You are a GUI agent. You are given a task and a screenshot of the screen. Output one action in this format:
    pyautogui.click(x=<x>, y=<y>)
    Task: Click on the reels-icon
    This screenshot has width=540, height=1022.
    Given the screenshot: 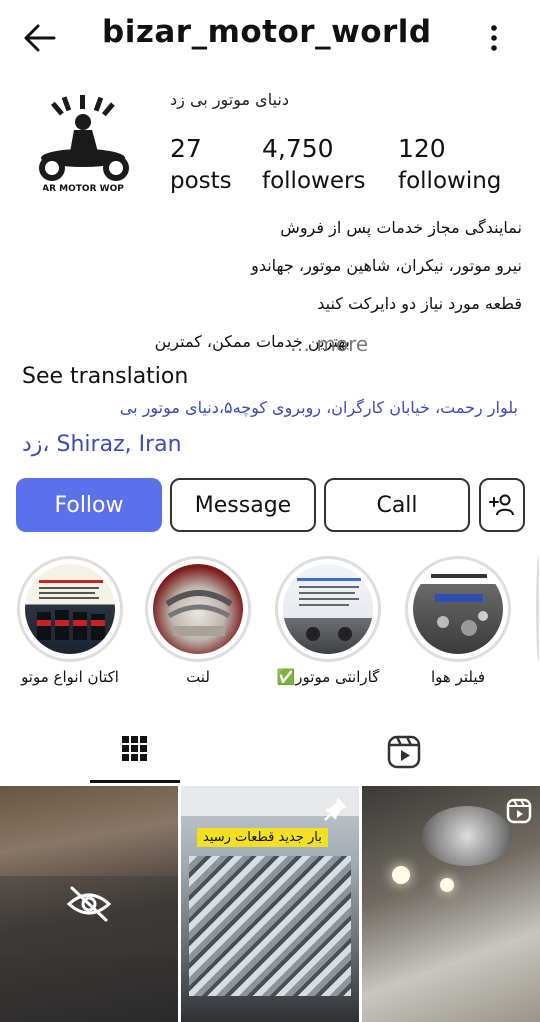 What is the action you would take?
    pyautogui.click(x=404, y=752)
    